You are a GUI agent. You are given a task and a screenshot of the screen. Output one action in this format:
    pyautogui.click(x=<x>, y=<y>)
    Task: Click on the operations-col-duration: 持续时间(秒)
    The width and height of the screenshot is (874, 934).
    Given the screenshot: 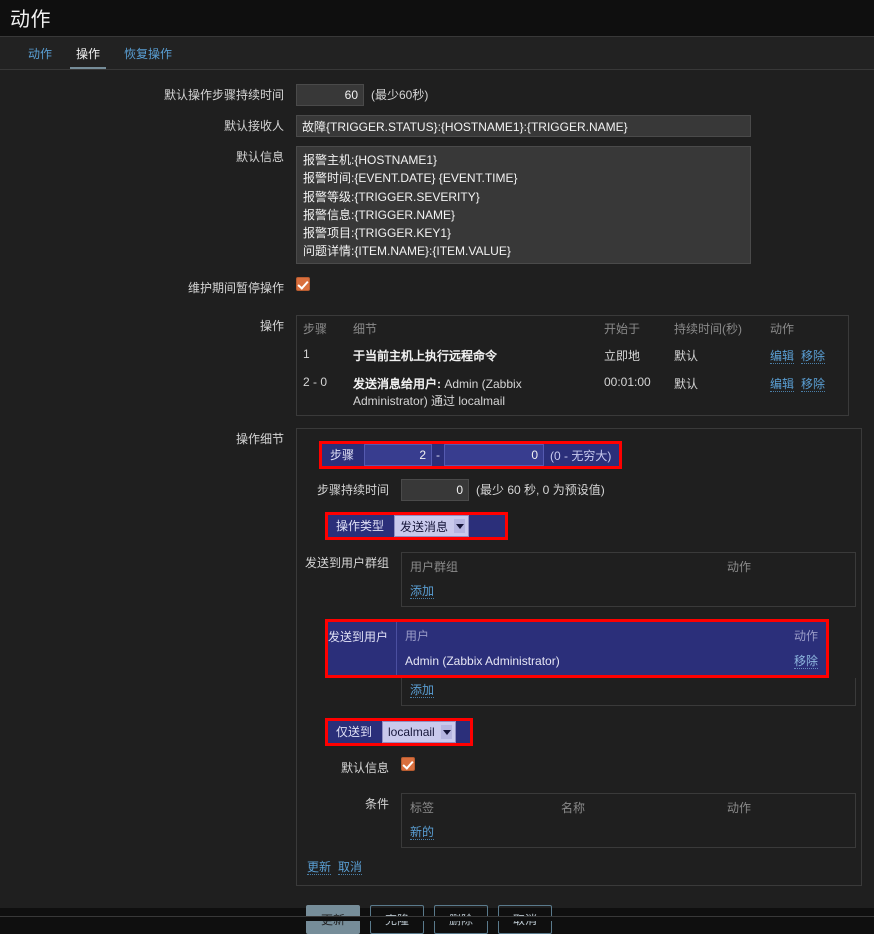 What is the action you would take?
    pyautogui.click(x=708, y=329)
    